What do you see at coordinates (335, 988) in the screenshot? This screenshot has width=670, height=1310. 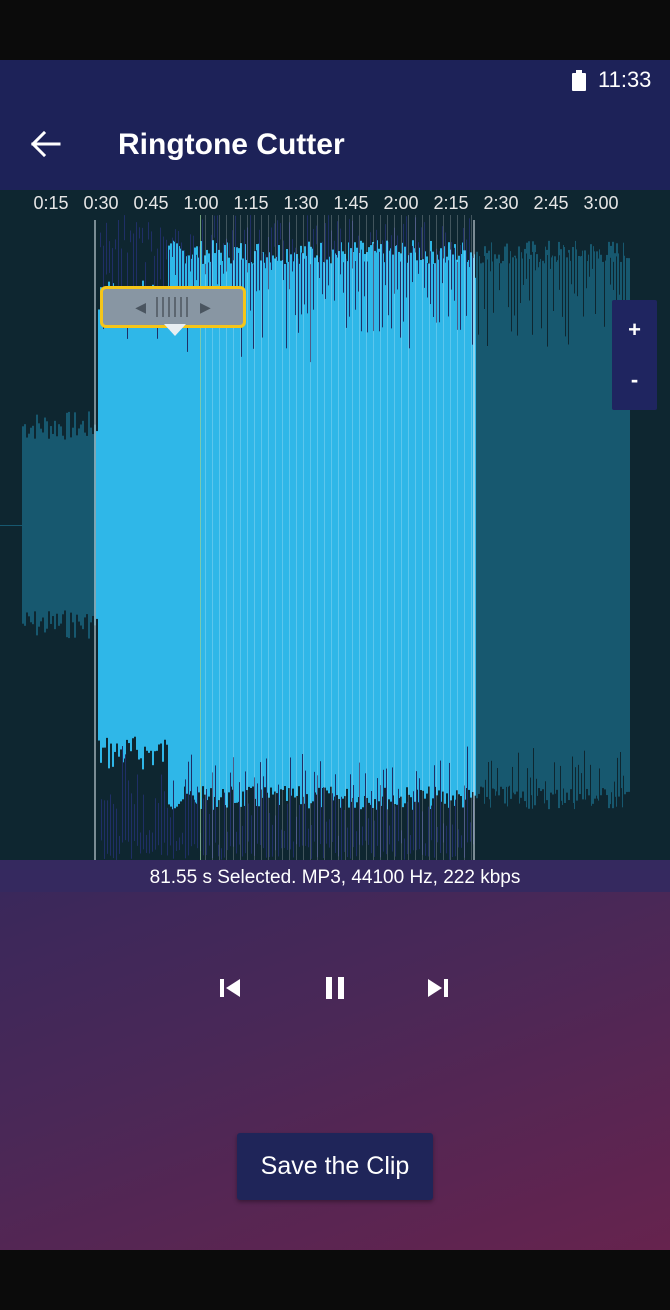 I see `pause-button` at bounding box center [335, 988].